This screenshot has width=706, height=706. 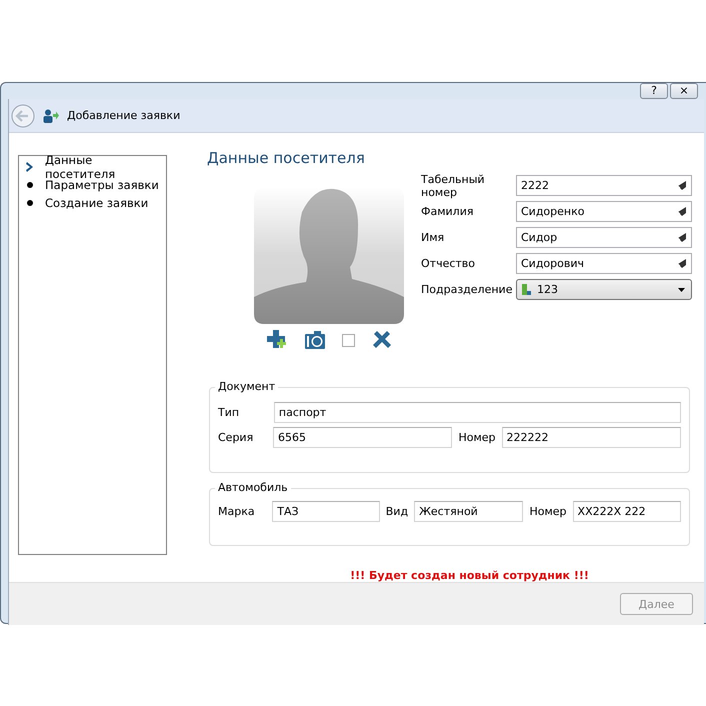 What do you see at coordinates (469, 575) in the screenshot?
I see `warning-text: !!! Будет создан новый сотрудник !!!` at bounding box center [469, 575].